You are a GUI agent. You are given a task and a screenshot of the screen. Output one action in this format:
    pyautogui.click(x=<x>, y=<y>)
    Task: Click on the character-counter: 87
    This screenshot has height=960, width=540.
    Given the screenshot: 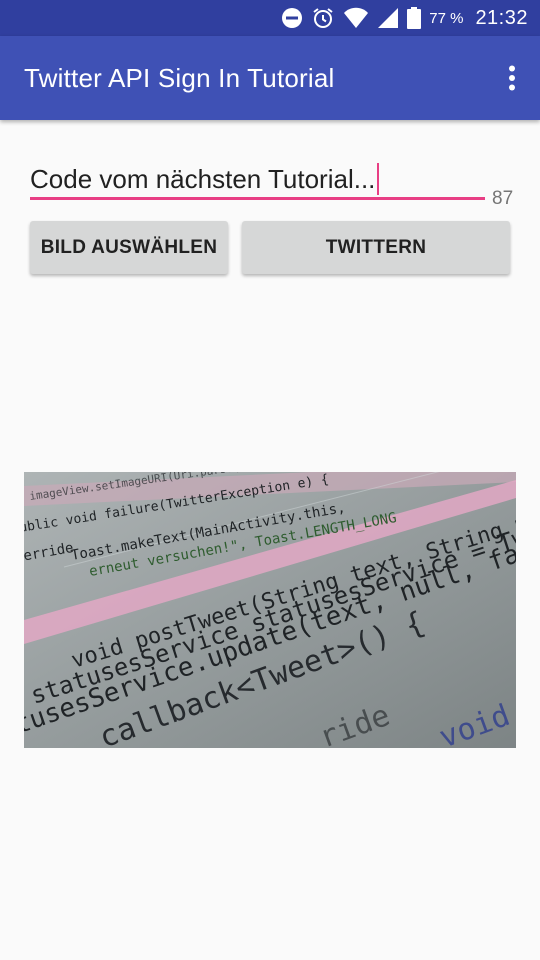 What is the action you would take?
    pyautogui.click(x=503, y=198)
    